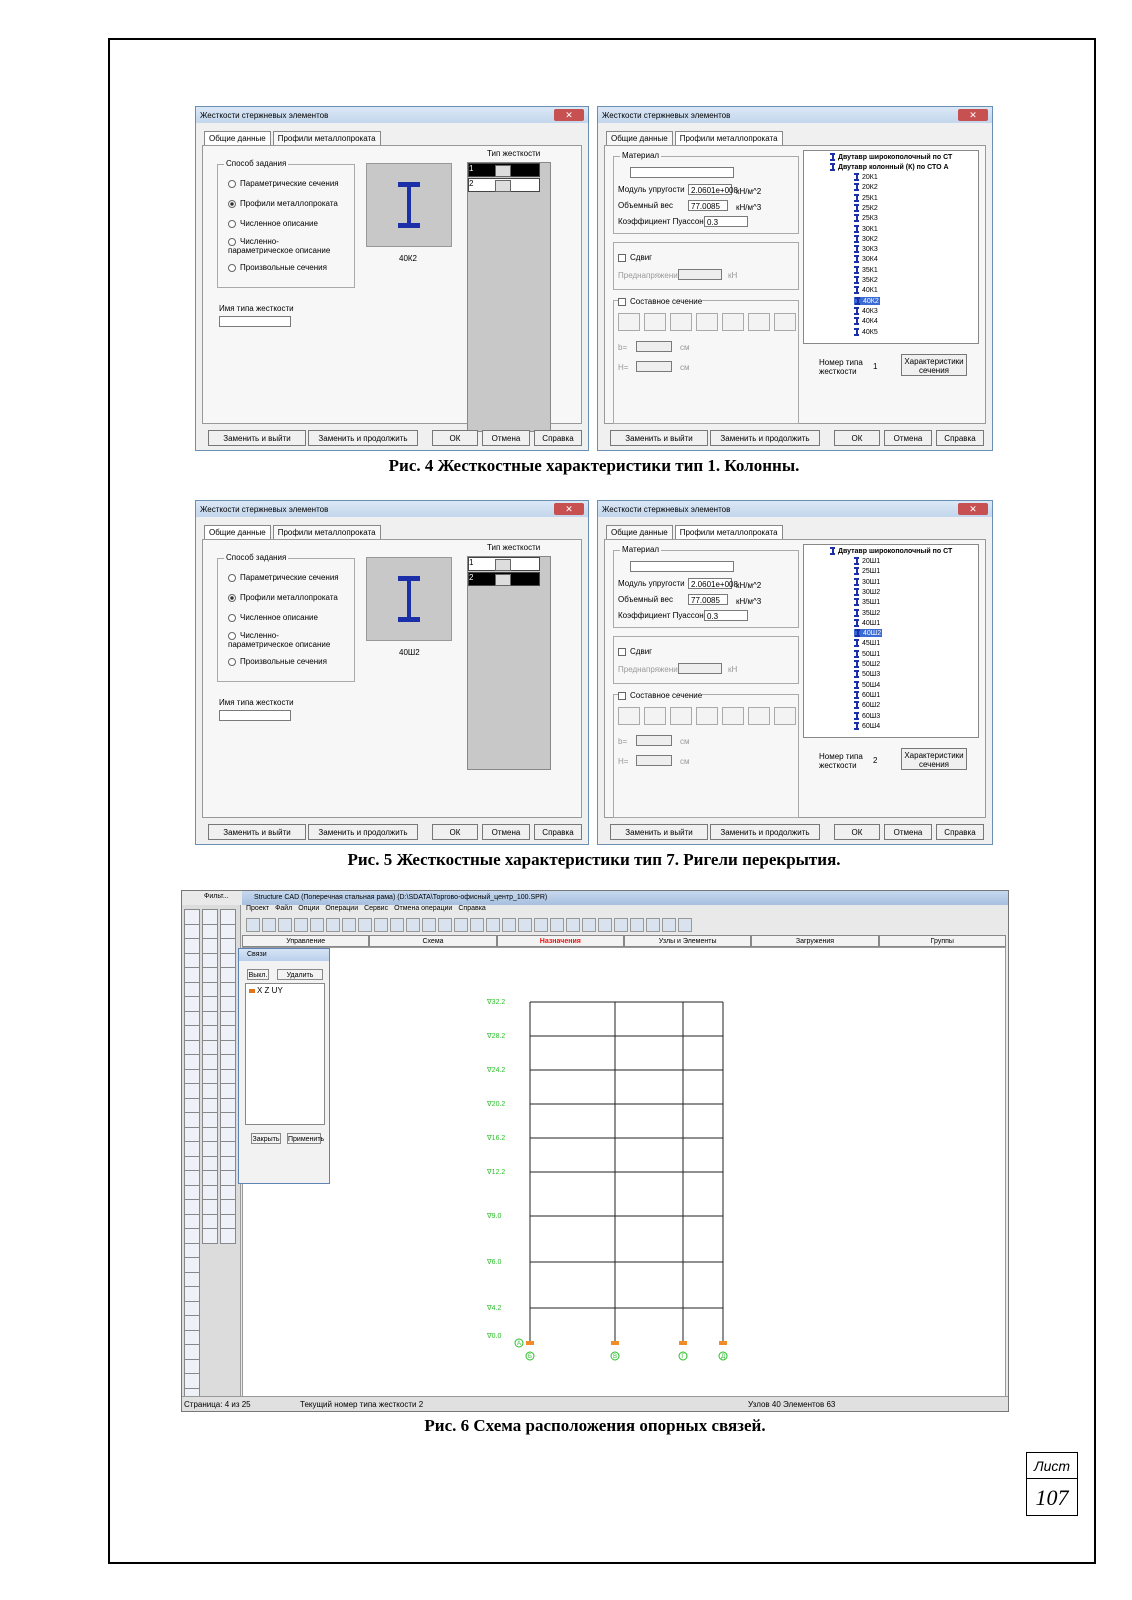 The width and height of the screenshot is (1132, 1600). What do you see at coordinates (308, 910) in the screenshot?
I see `menu-options: Опции` at bounding box center [308, 910].